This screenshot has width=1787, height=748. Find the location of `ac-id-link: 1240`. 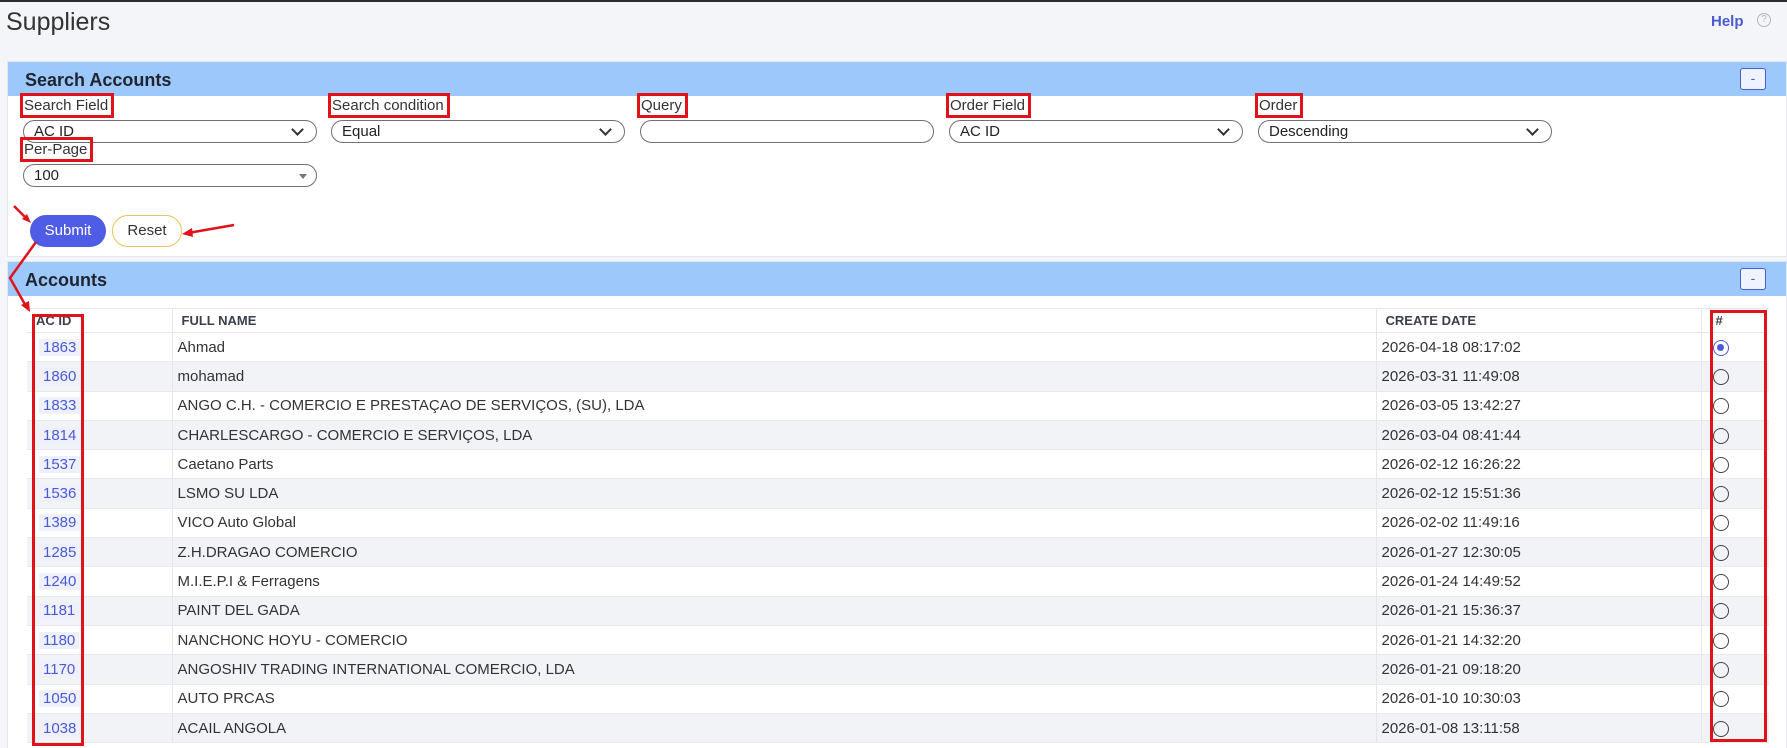

ac-id-link: 1240 is located at coordinates (60, 582).